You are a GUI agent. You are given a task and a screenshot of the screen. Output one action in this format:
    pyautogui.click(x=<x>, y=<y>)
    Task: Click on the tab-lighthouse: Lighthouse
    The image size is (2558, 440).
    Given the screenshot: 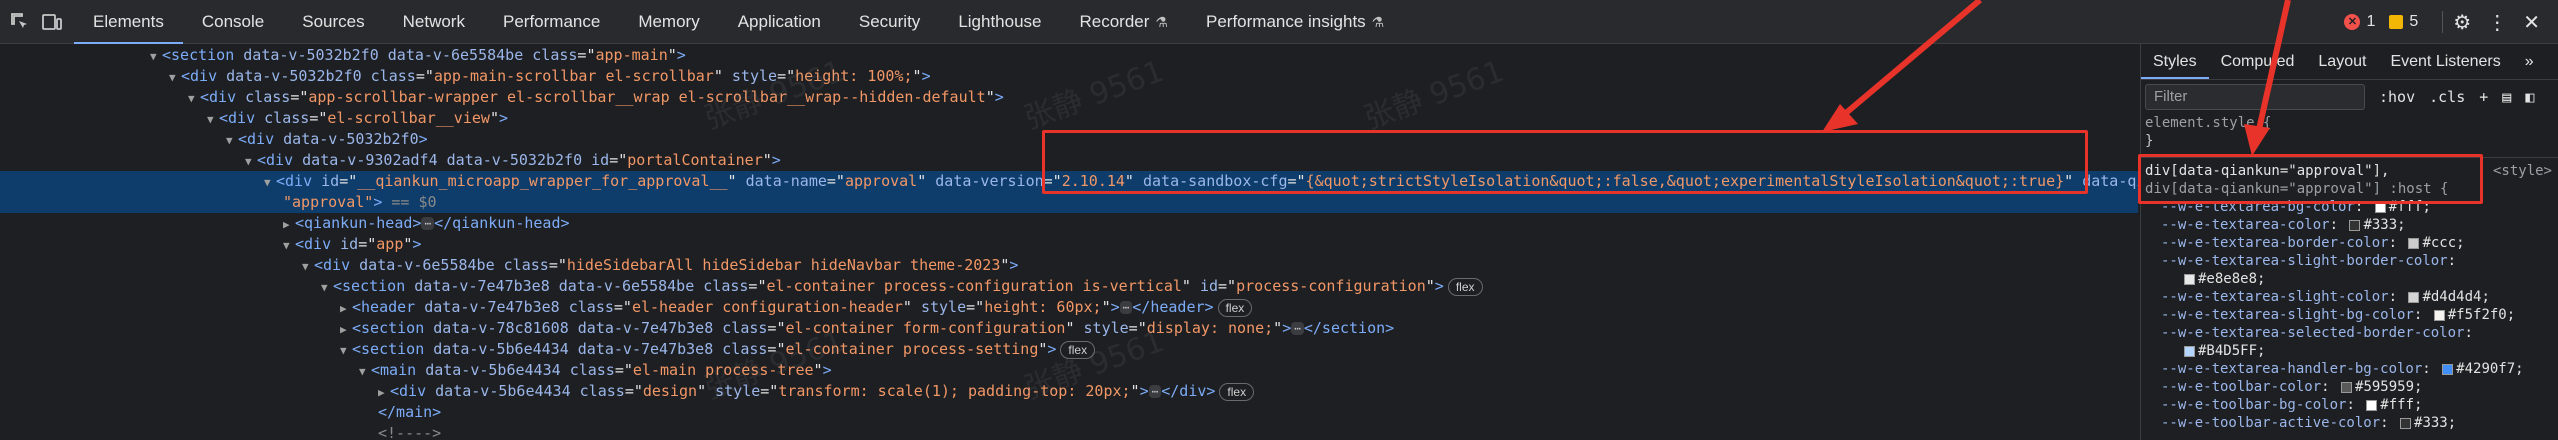 What is the action you would take?
    pyautogui.click(x=999, y=22)
    